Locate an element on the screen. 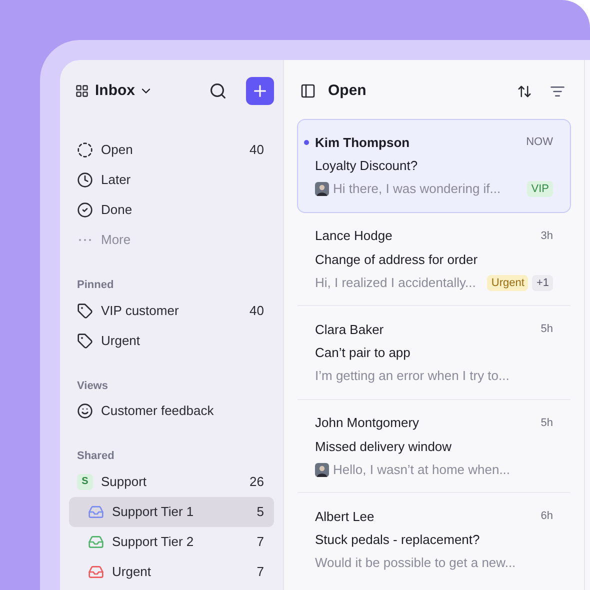  sidebar-item: Done is located at coordinates (171, 210).